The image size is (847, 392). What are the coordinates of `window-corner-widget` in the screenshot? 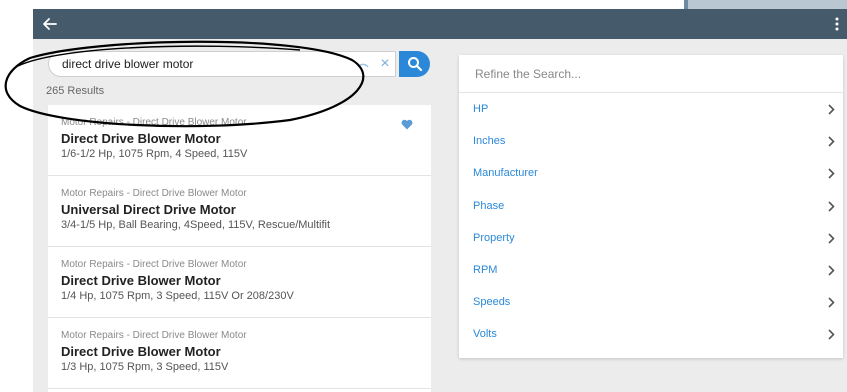 It's located at (765, 4).